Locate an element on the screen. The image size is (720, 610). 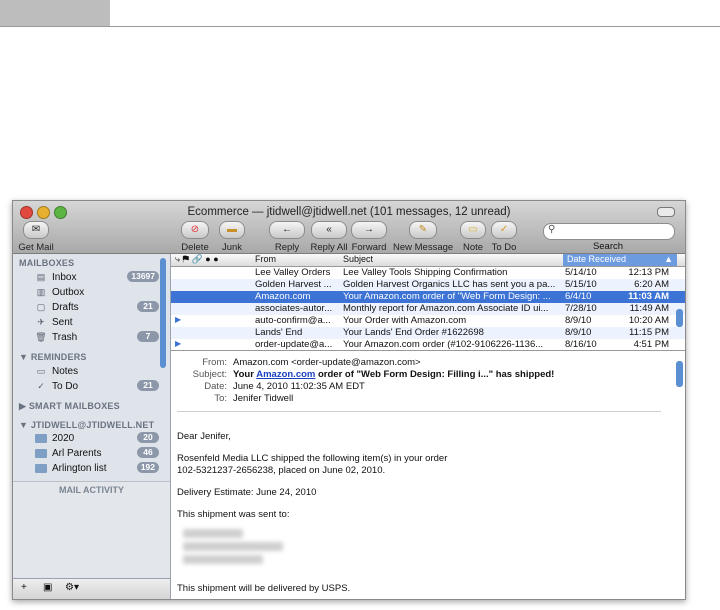
sidebar-bottom-bar: + ▣ ⚙▾ is located at coordinates (91, 588).